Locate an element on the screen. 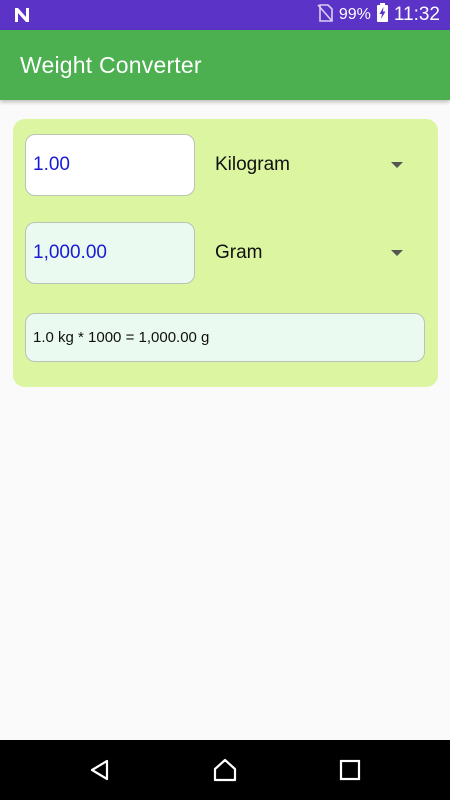 The image size is (450, 800). back-button is located at coordinates (100, 770).